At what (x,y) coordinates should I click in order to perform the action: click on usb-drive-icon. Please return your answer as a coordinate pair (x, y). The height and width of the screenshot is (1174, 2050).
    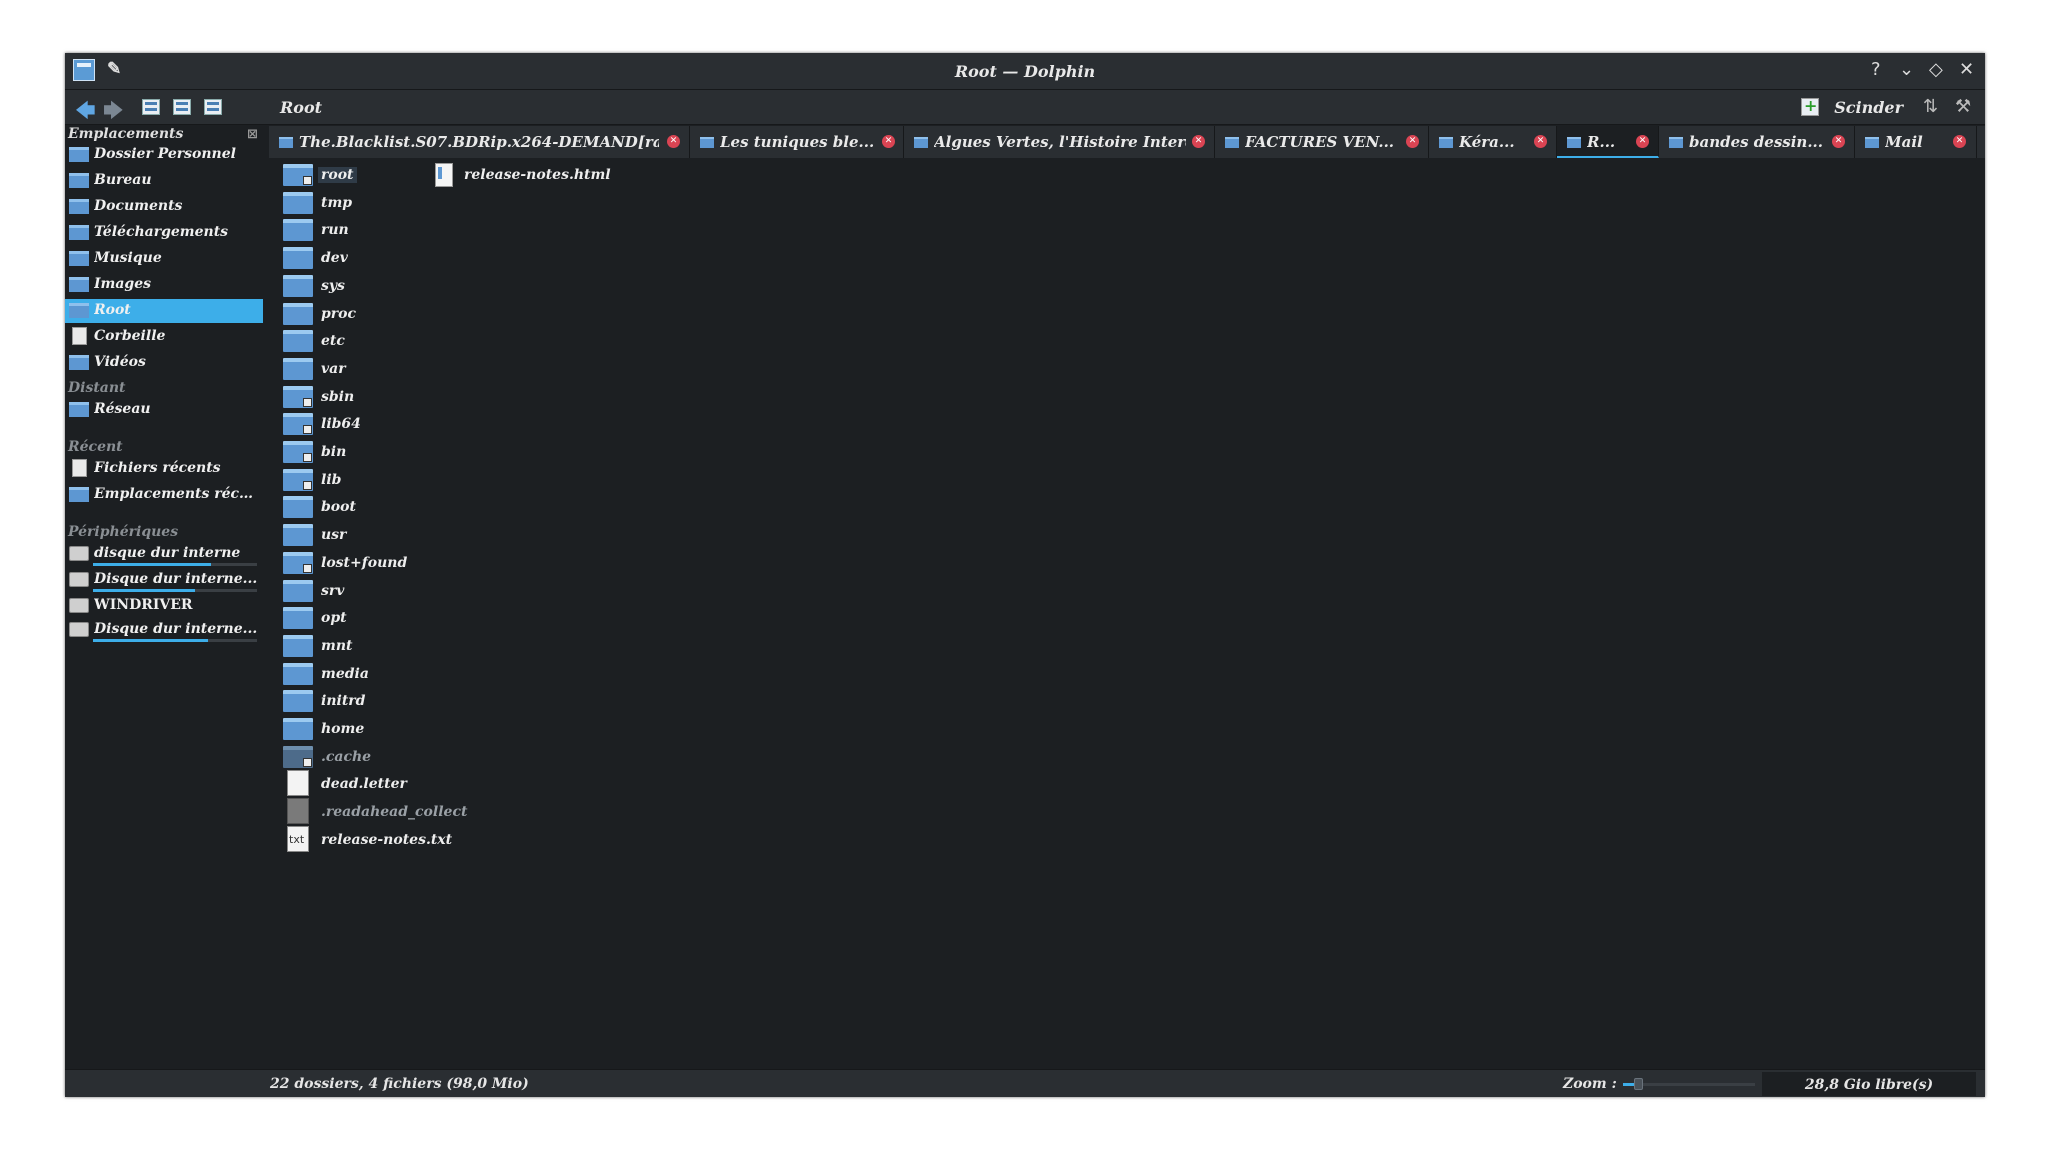
    Looking at the image, I should click on (79, 605).